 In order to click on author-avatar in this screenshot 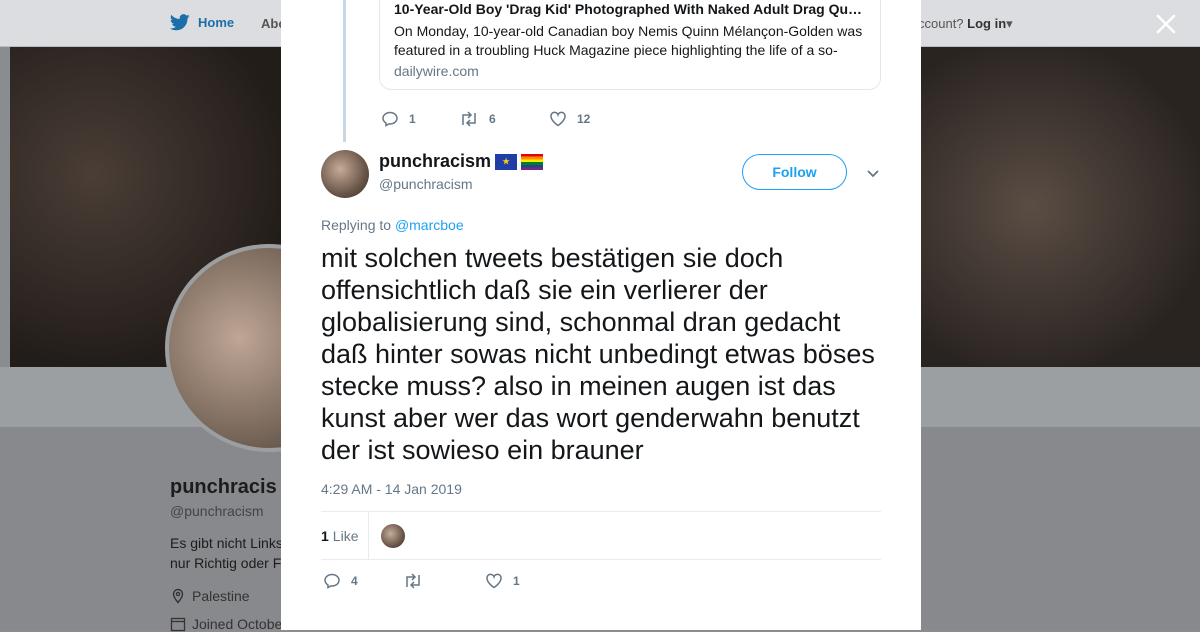, I will do `click(345, 174)`.